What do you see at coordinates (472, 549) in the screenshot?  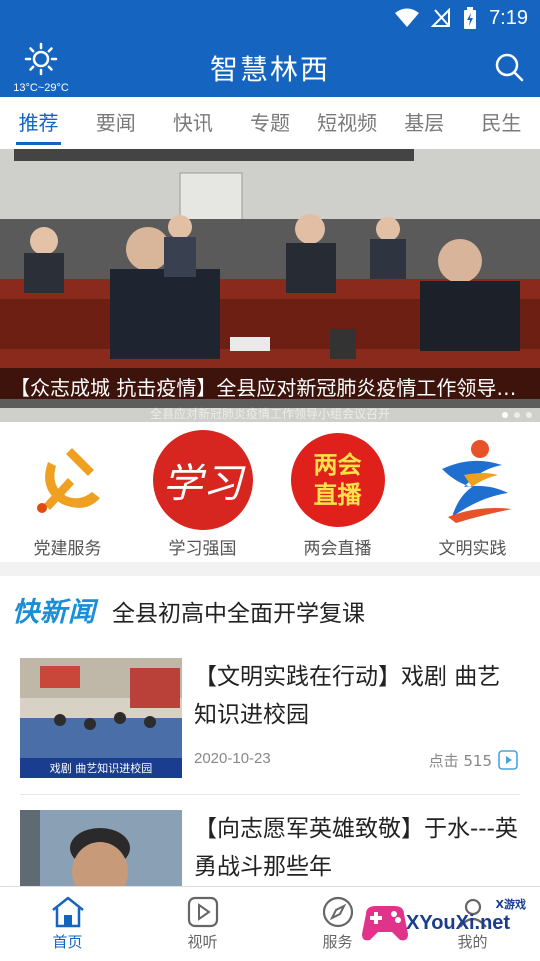 I see `quick-link-label: 文明实践` at bounding box center [472, 549].